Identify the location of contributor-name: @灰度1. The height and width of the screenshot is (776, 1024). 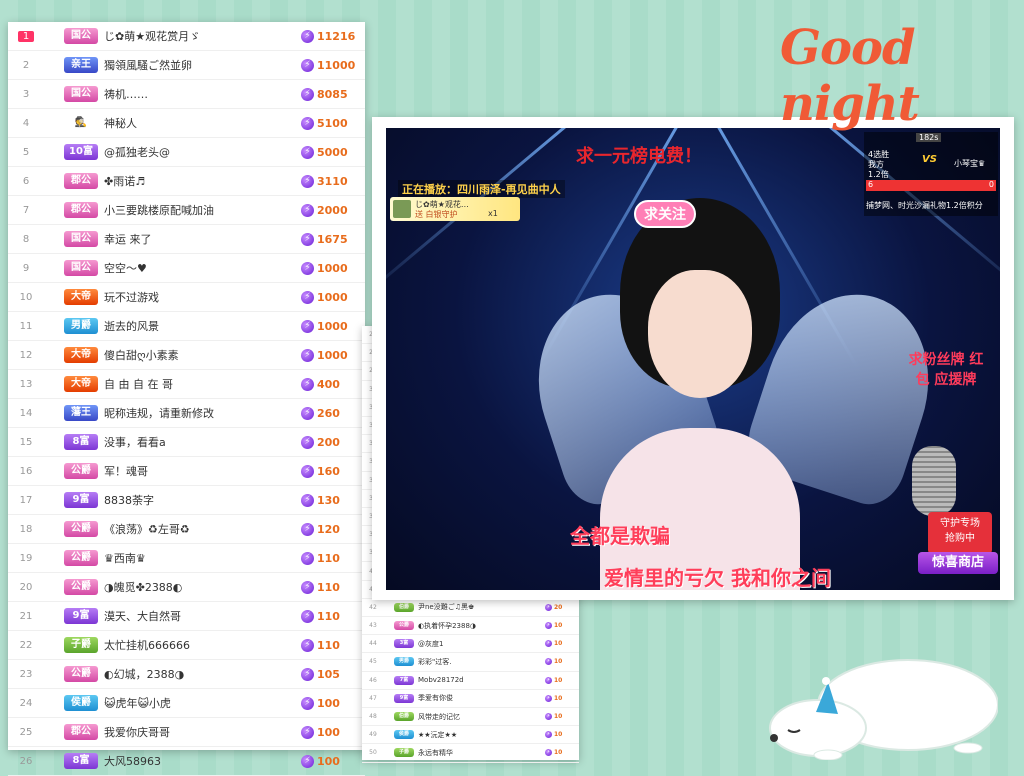
(473, 644).